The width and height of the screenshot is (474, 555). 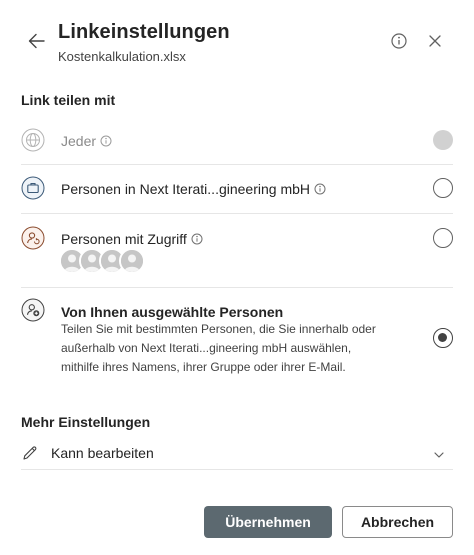 I want to click on option-organization-label: Personen in Next Iterati...gineering mbH, so click(x=193, y=189).